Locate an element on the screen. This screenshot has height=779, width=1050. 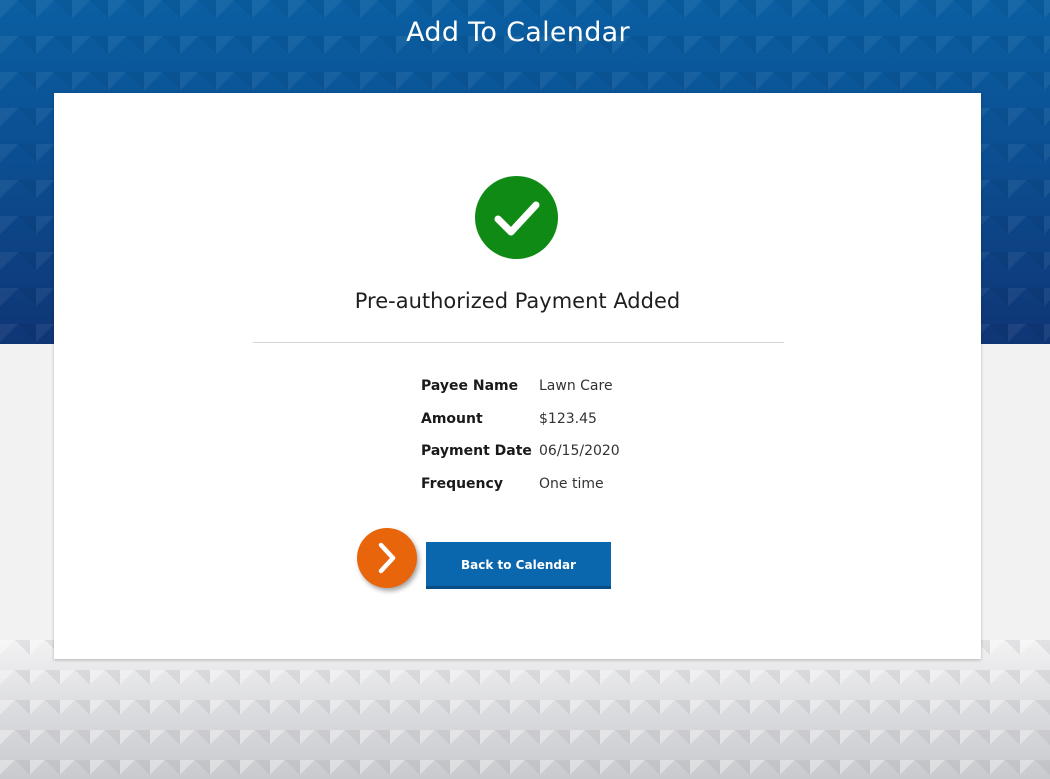
detail-row-payment-date: Payment Date 06/15/2020 is located at coordinates (571, 451).